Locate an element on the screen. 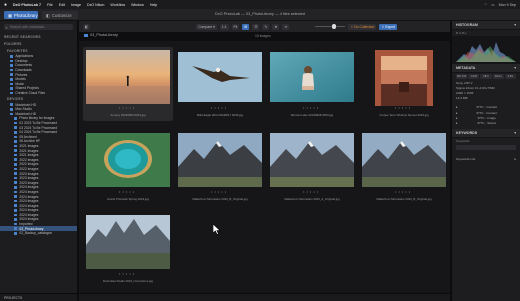  projects-section: PROJECTS is located at coordinates (38, 297).